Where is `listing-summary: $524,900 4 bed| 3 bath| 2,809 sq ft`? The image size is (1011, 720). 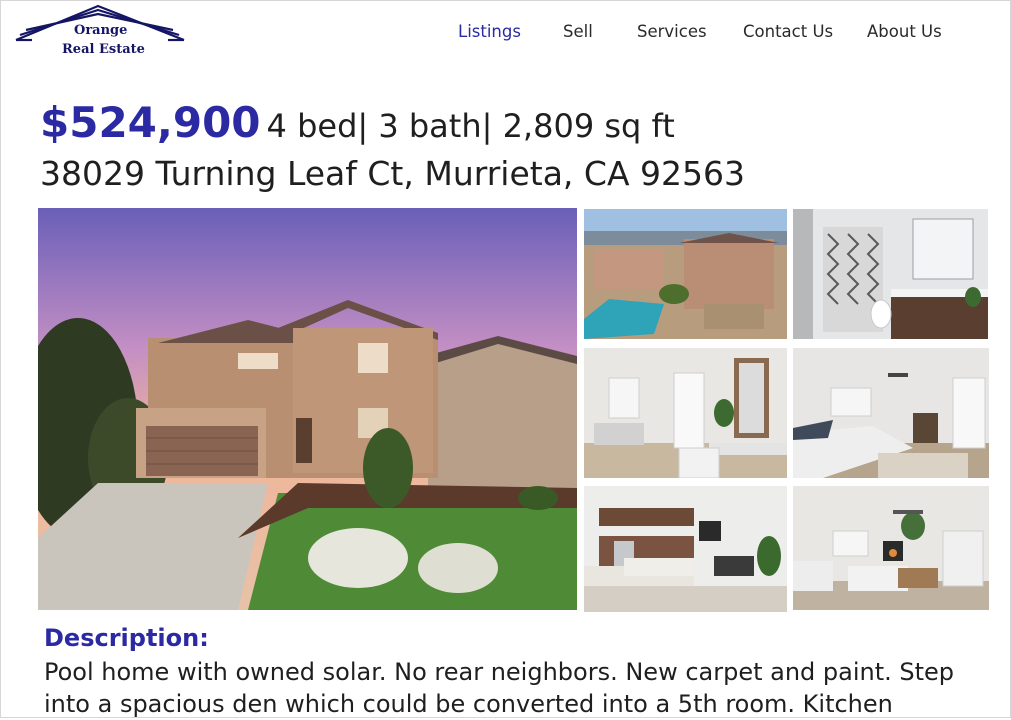 listing-summary: $524,900 4 bed| 3 bath| 2,809 sq ft is located at coordinates (357, 122).